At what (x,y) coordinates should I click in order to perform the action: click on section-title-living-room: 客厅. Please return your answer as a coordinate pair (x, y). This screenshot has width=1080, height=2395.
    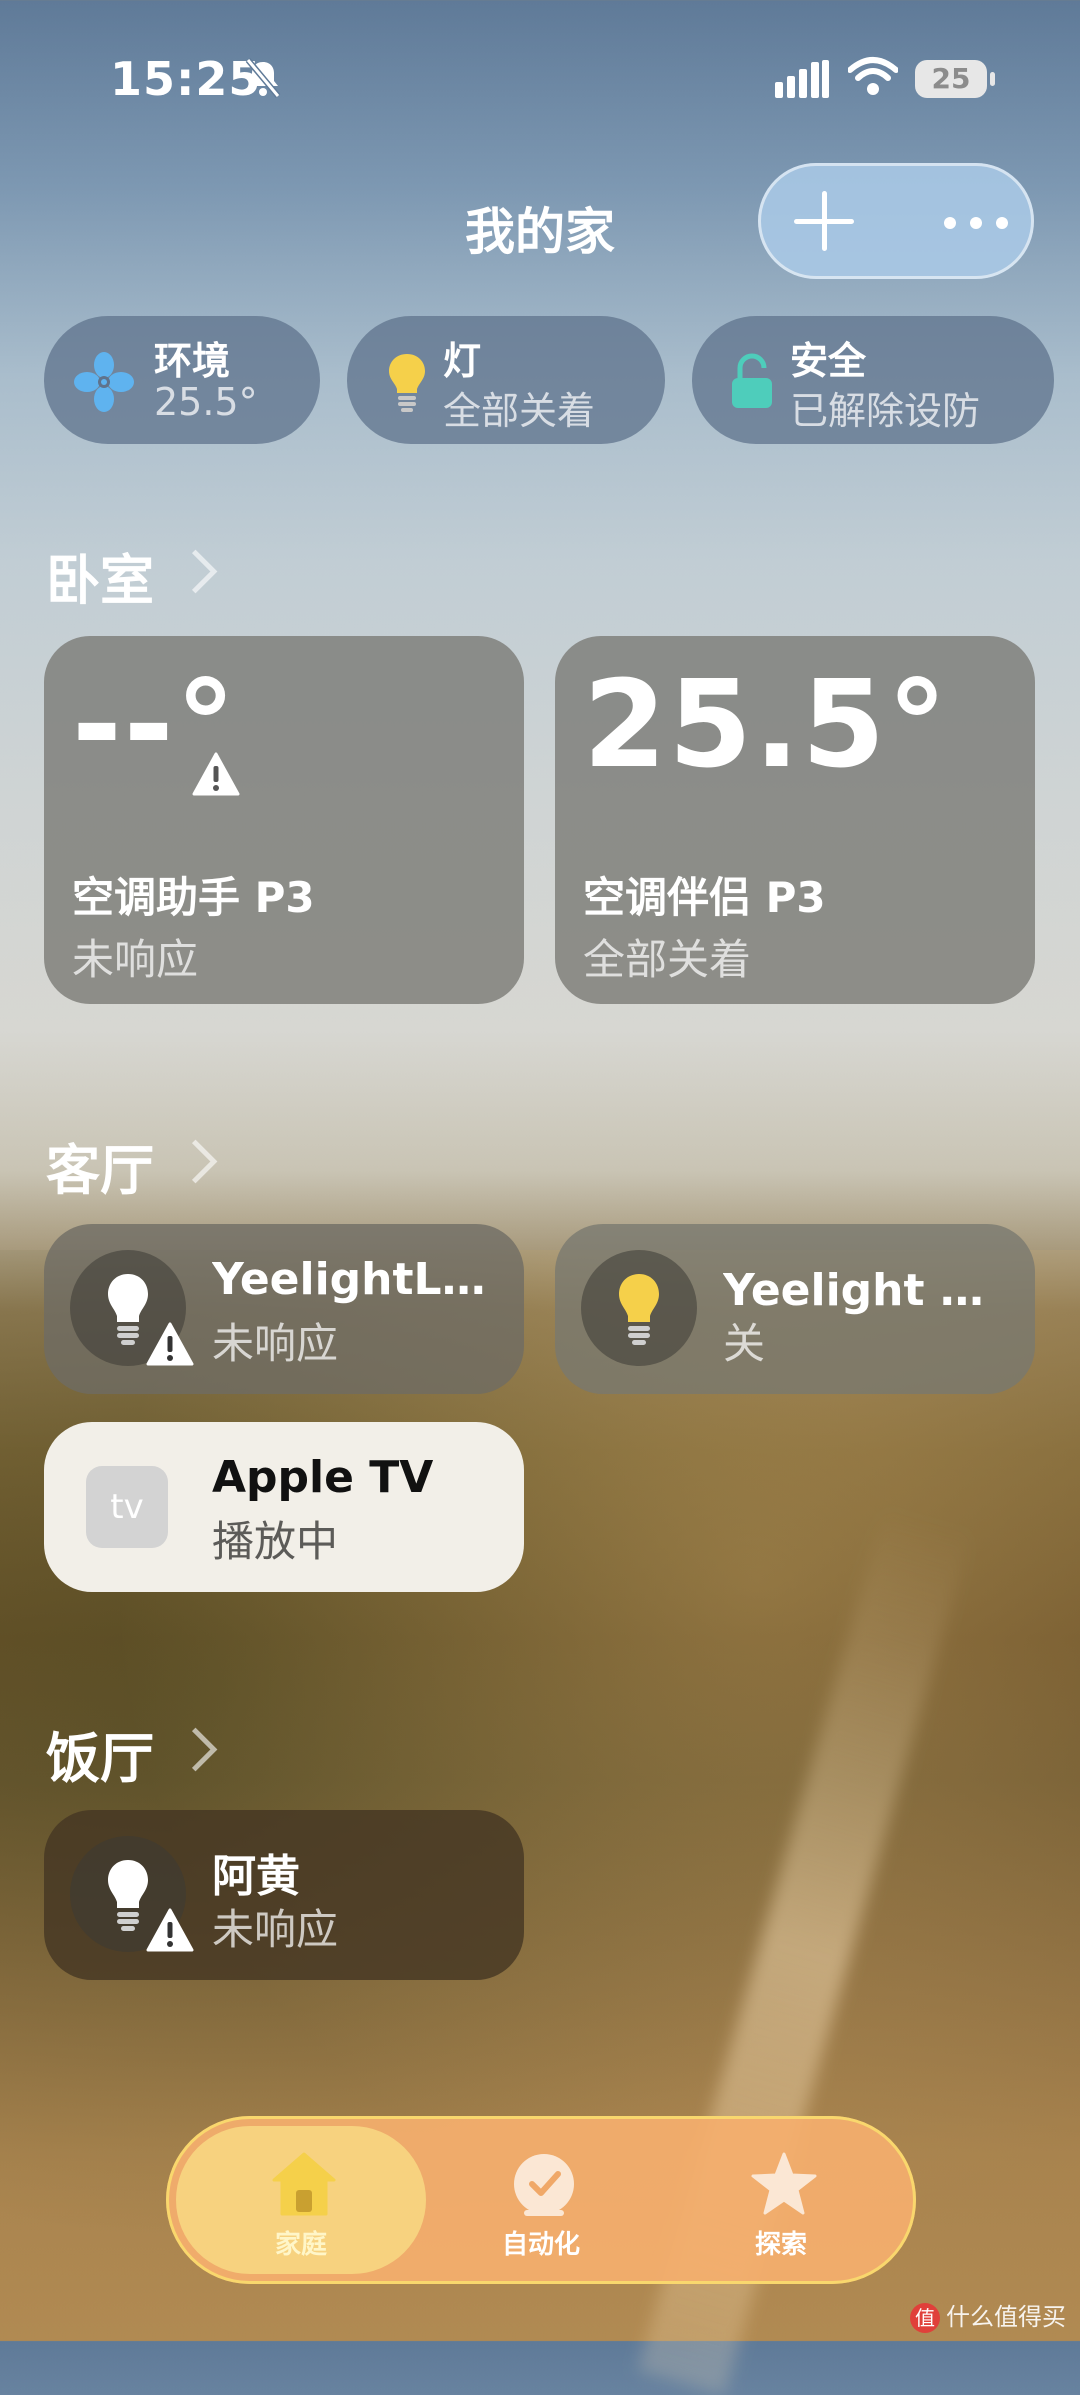
    Looking at the image, I should click on (100, 1165).